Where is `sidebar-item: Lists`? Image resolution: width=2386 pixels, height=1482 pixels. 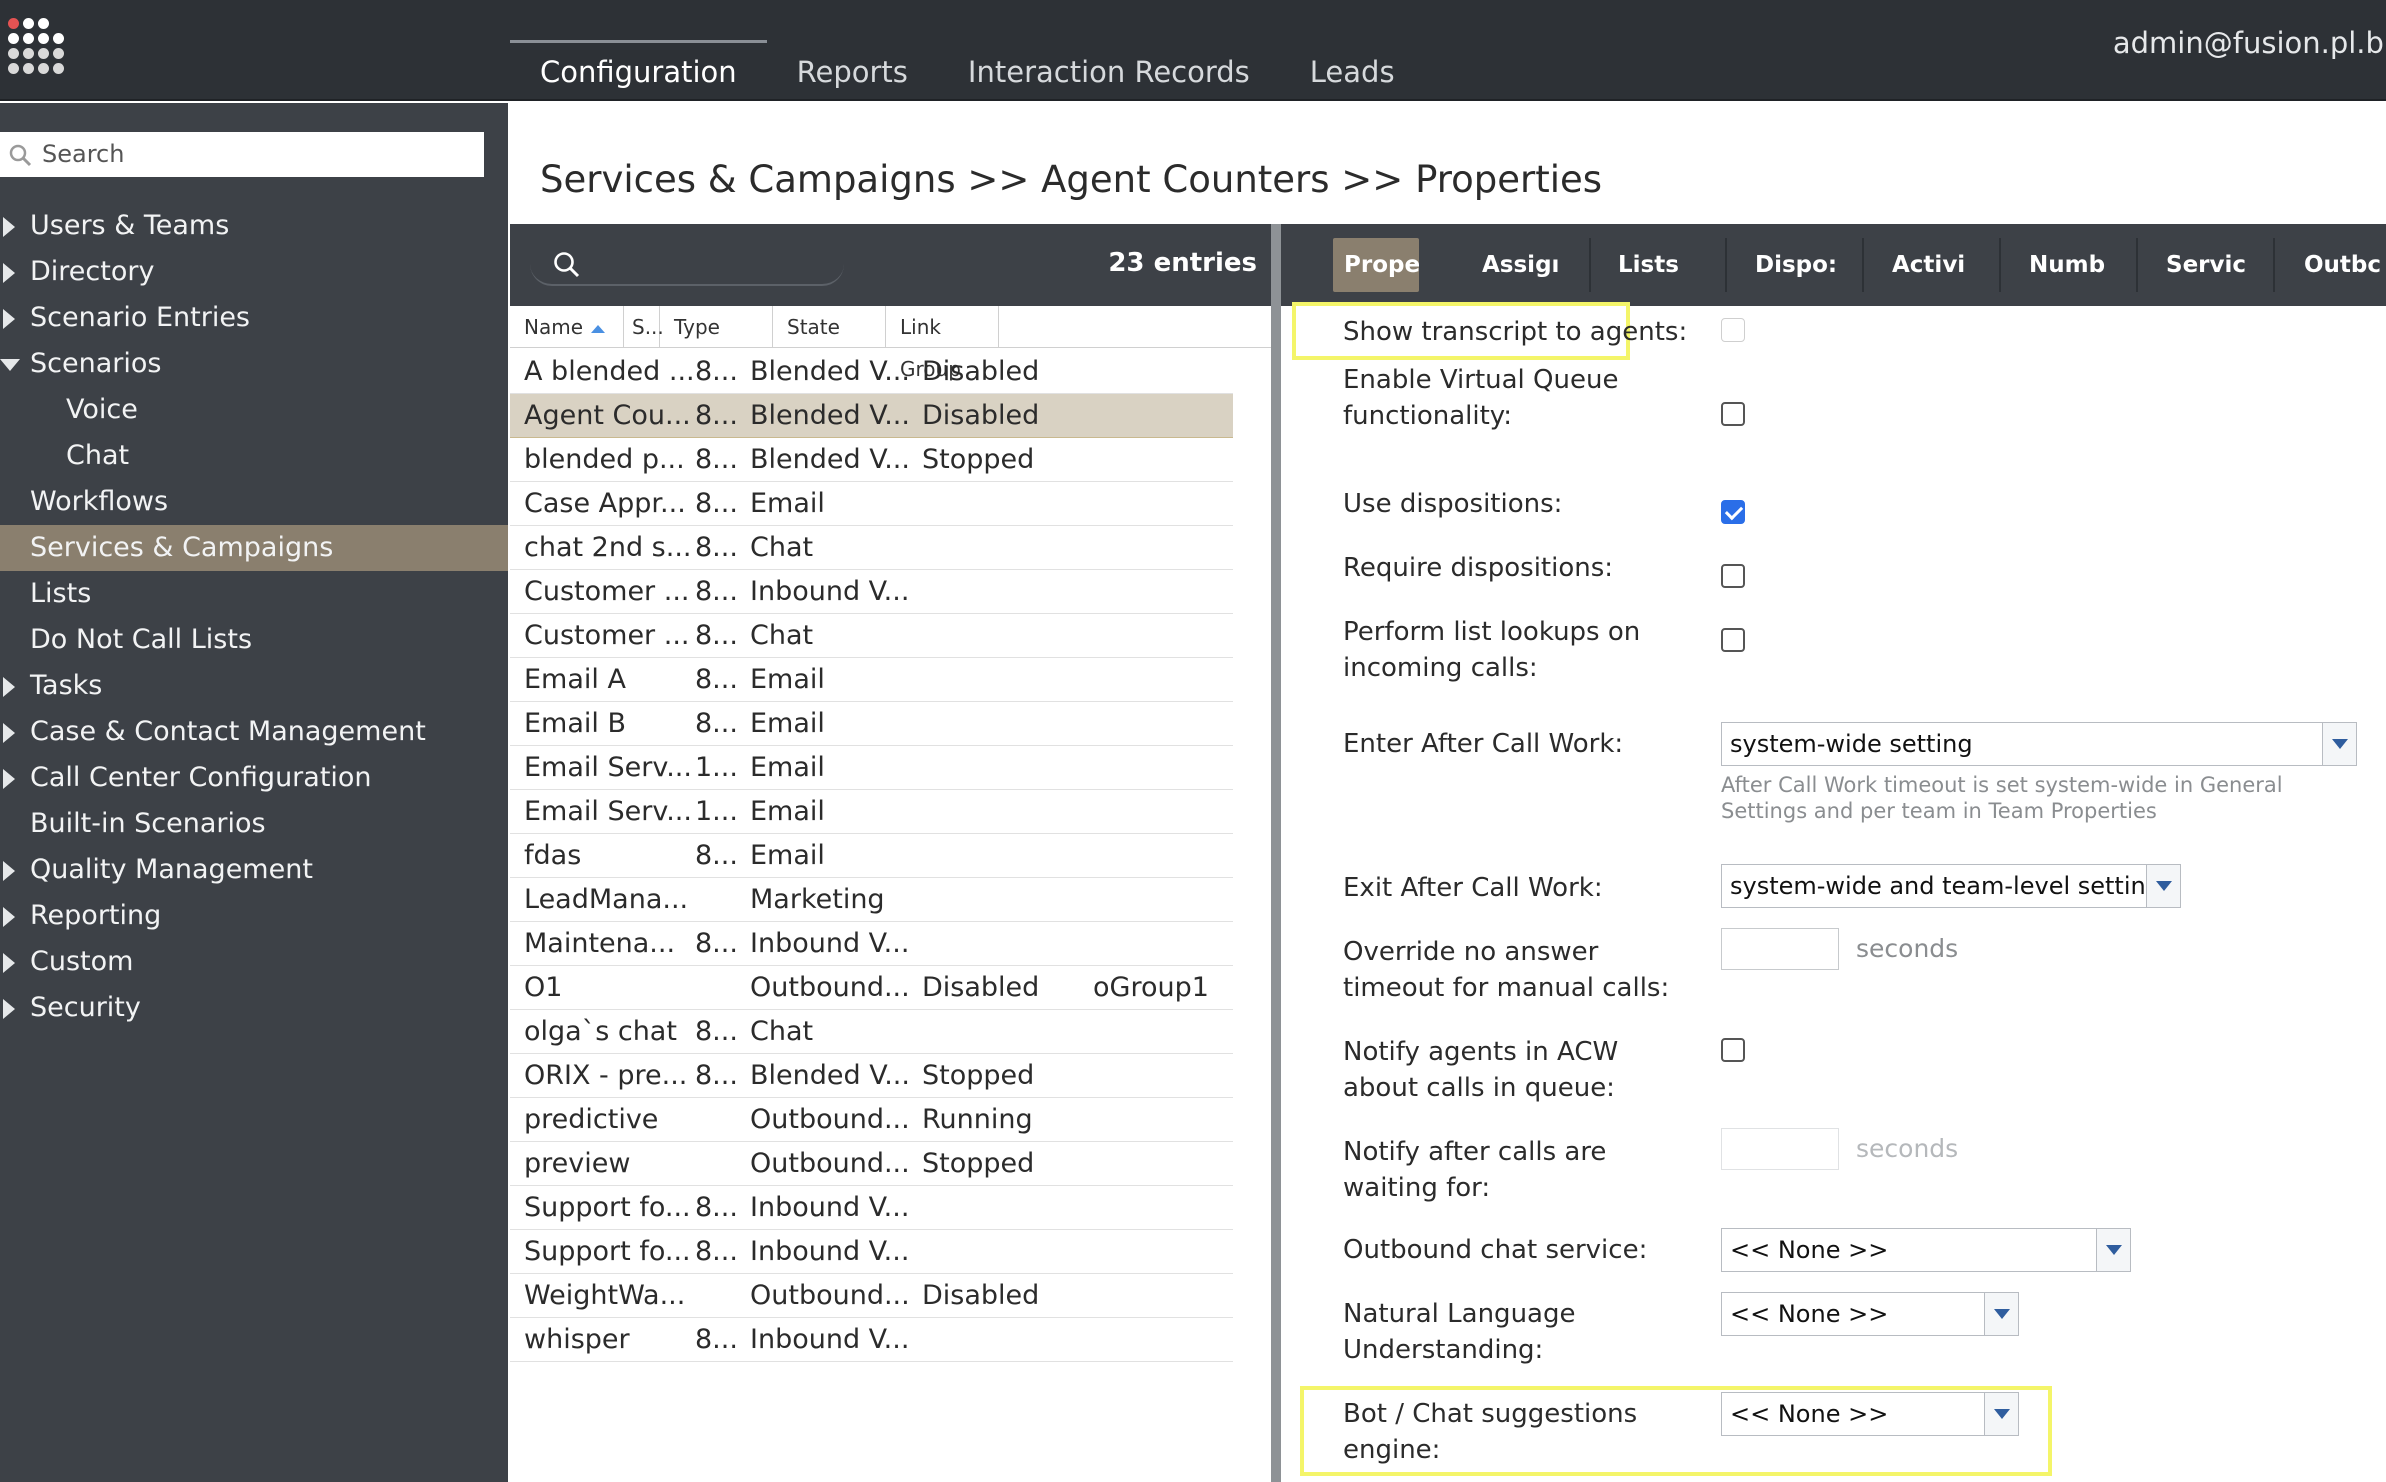
sidebar-item: Lists is located at coordinates (254, 594).